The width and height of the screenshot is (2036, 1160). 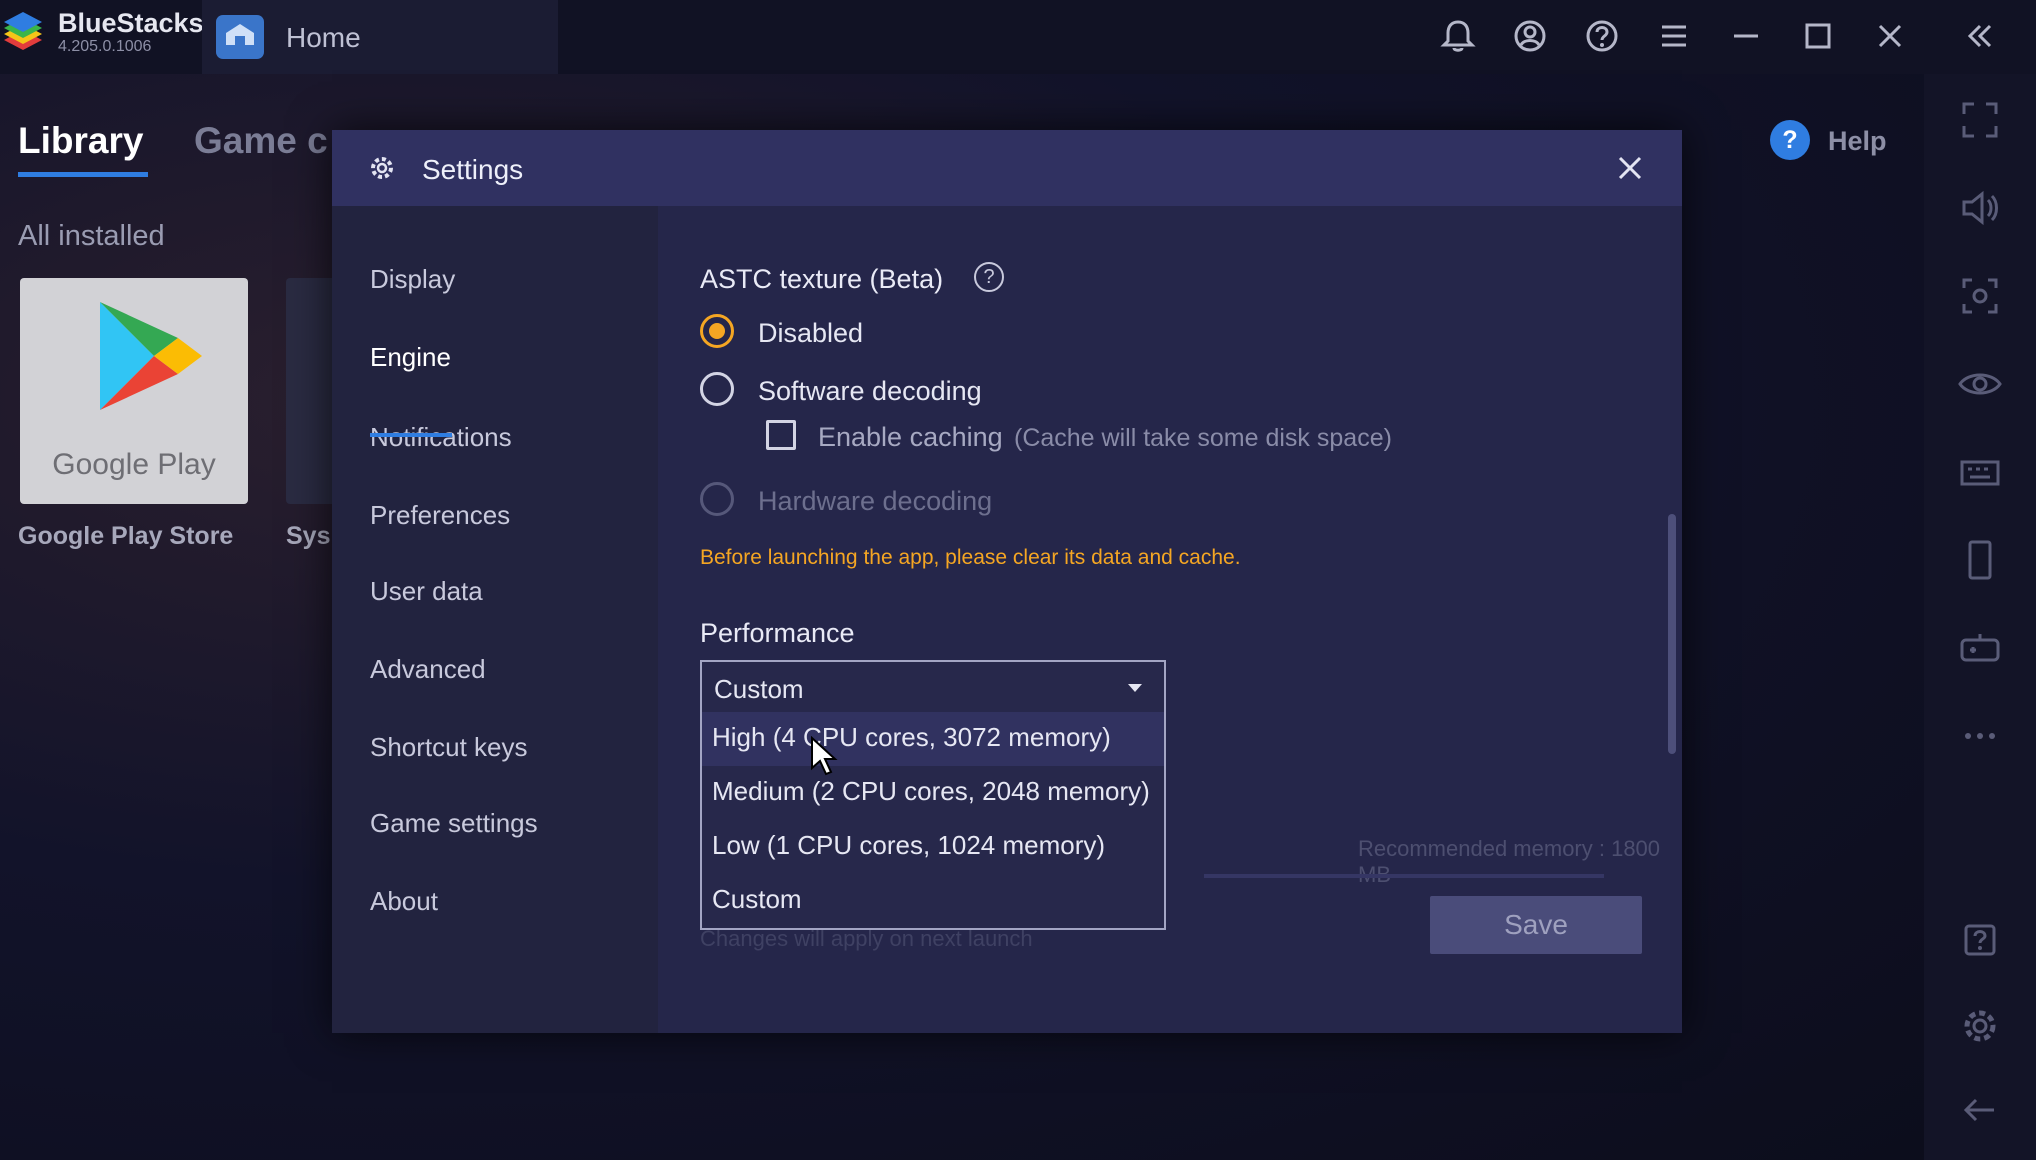 What do you see at coordinates (933, 739) in the screenshot?
I see `dropdown-option-high: High (4 CPU cores, 3072 memory)` at bounding box center [933, 739].